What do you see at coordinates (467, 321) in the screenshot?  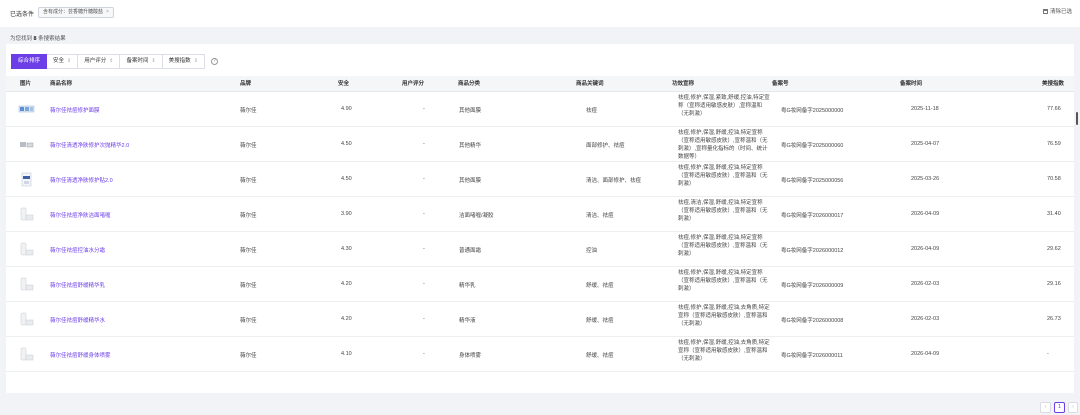 I see `category-cell: 精华液` at bounding box center [467, 321].